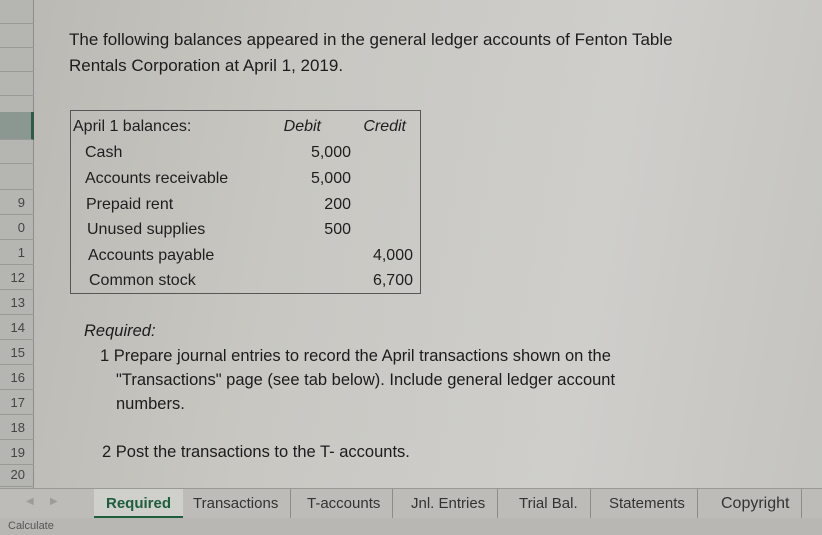  What do you see at coordinates (245, 280) in the screenshot?
I see `table-row: Common stock 6,700` at bounding box center [245, 280].